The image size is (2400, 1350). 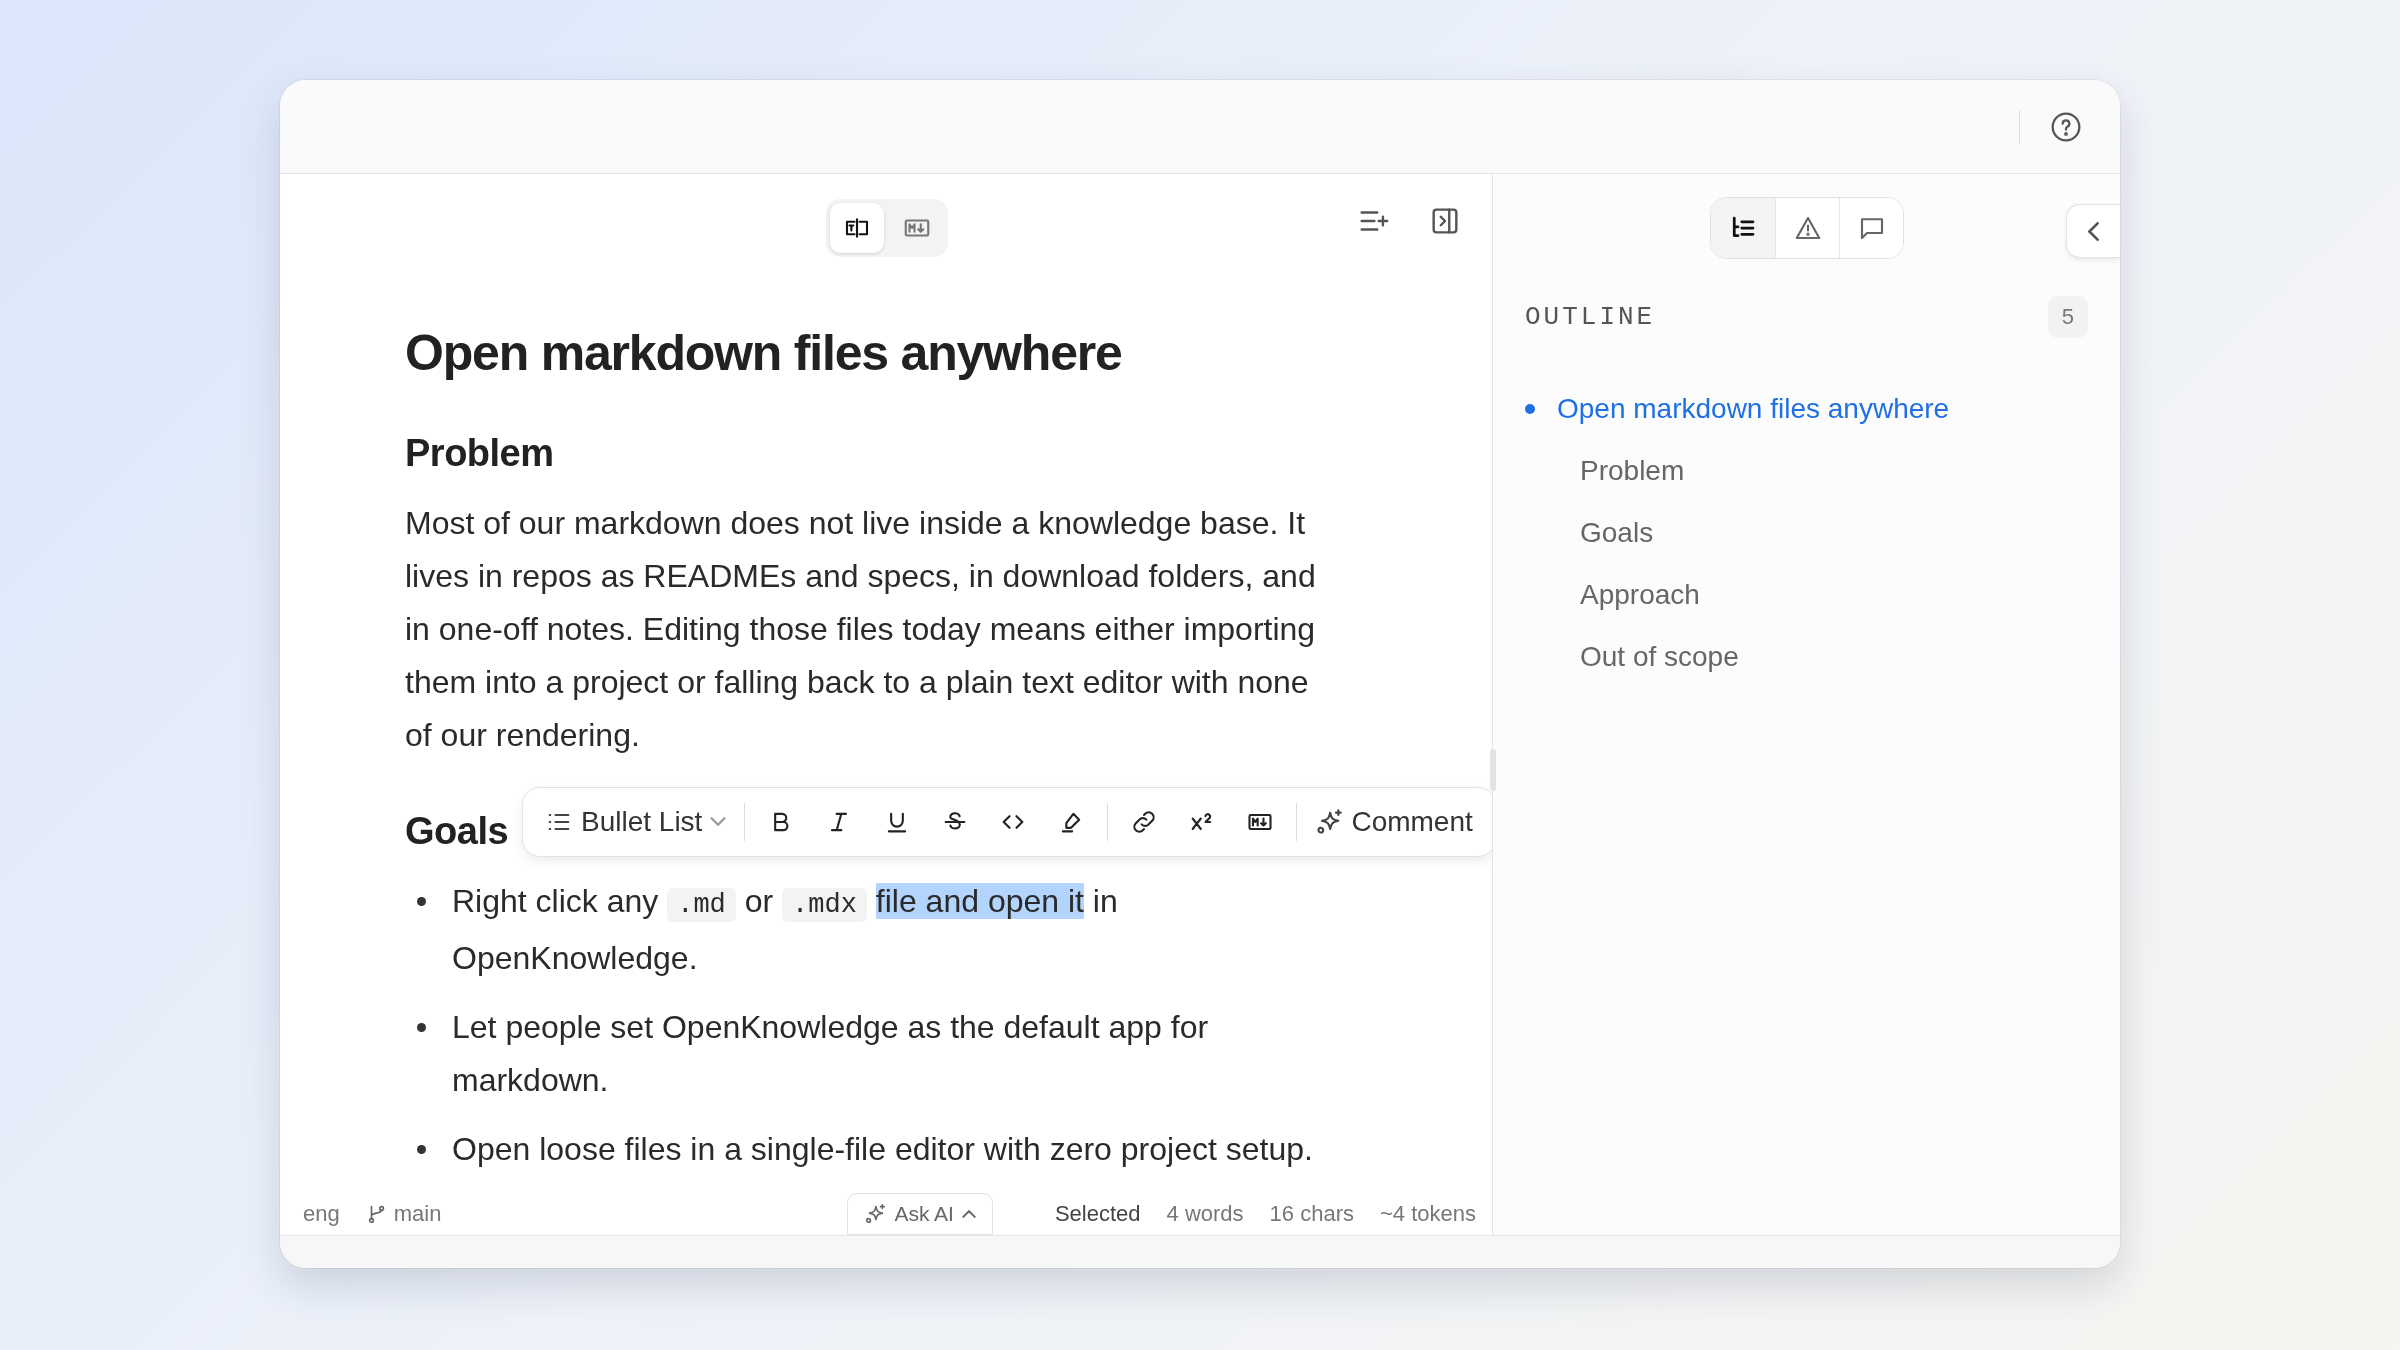 What do you see at coordinates (1871, 228) in the screenshot?
I see `comments-tab` at bounding box center [1871, 228].